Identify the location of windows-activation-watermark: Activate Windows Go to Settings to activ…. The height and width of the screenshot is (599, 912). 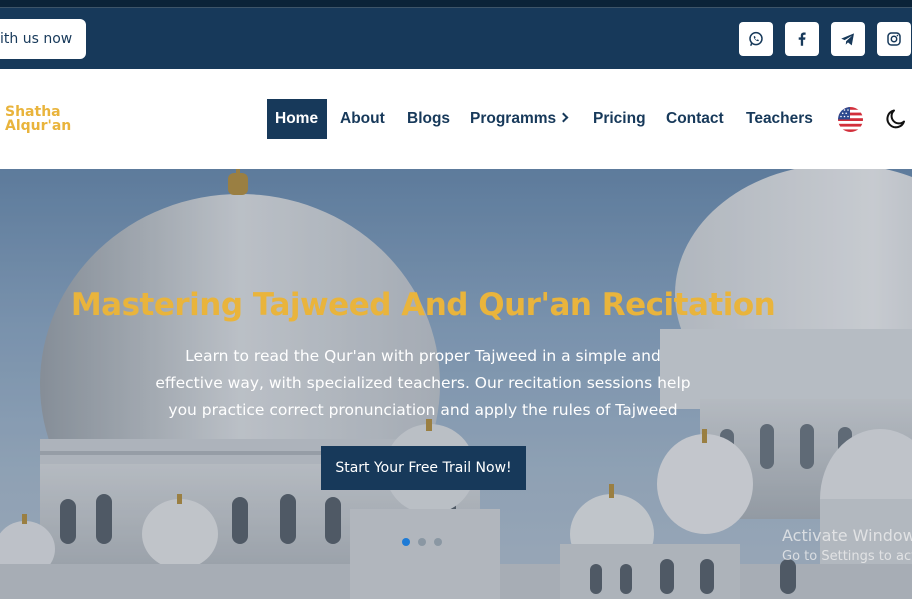
(847, 545).